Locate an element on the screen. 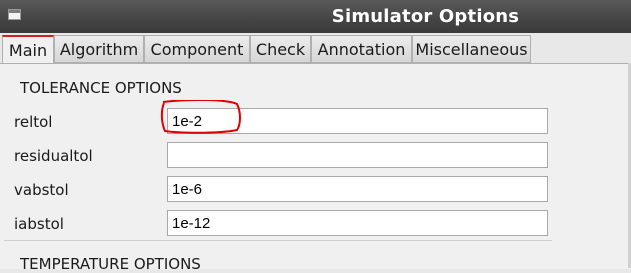  window-title: Simulator Options is located at coordinates (425, 16).